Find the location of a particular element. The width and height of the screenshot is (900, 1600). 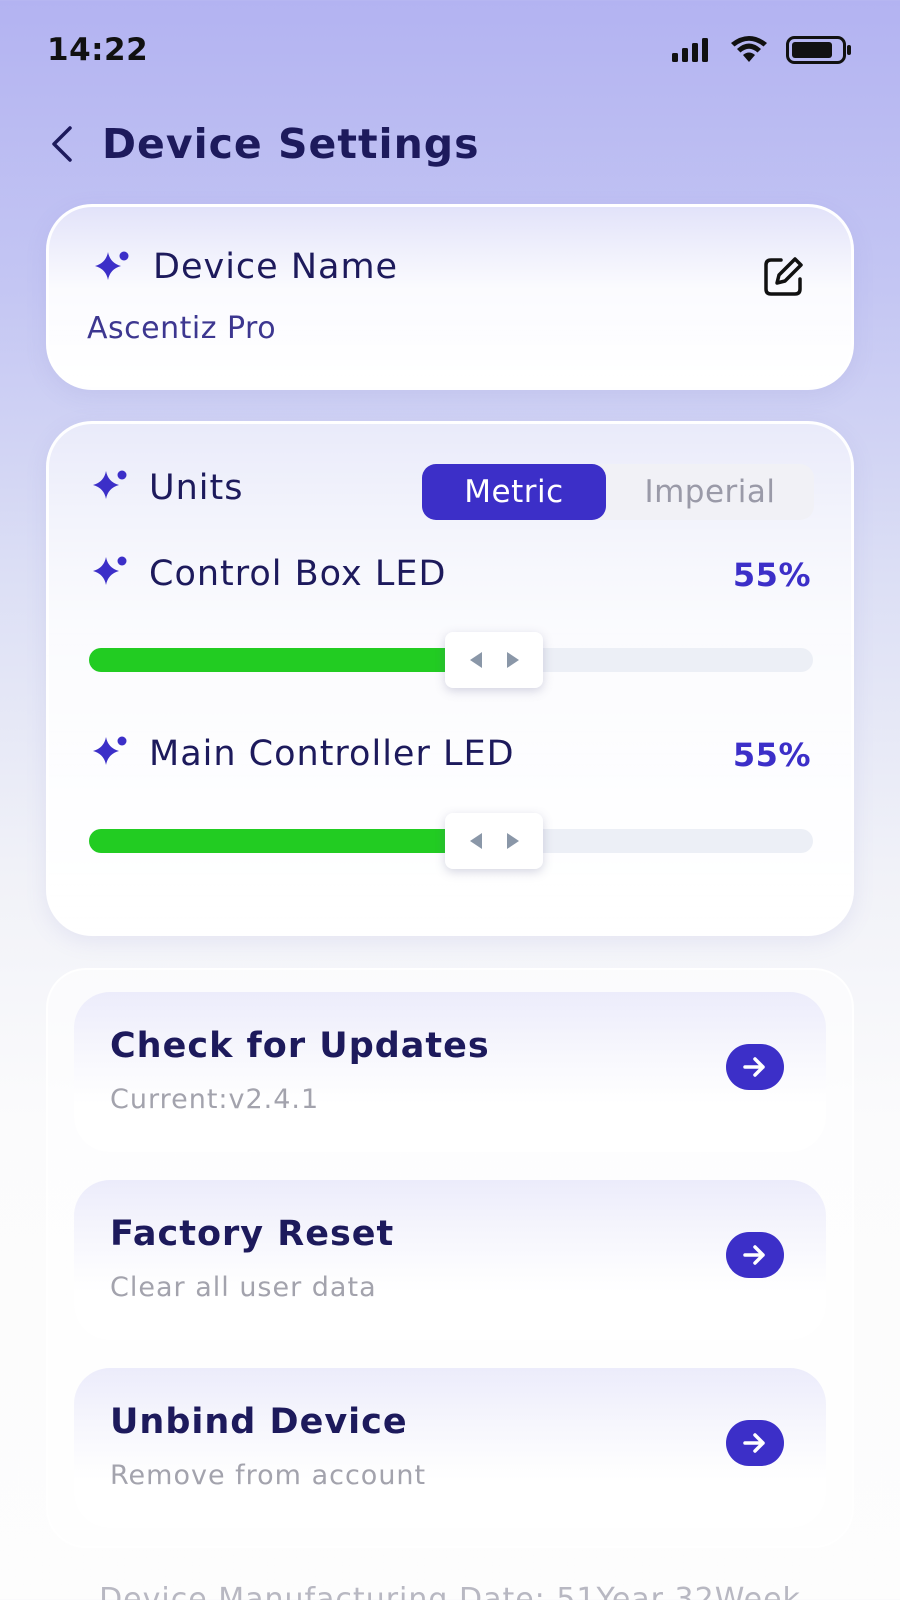

units-option-metric: Metric is located at coordinates (514, 492).